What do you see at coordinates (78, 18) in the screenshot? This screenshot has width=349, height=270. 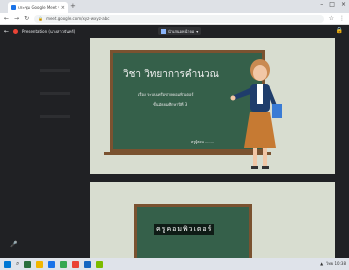 I see `url-text: meet.google.com/xyz-wxyz-abc` at bounding box center [78, 18].